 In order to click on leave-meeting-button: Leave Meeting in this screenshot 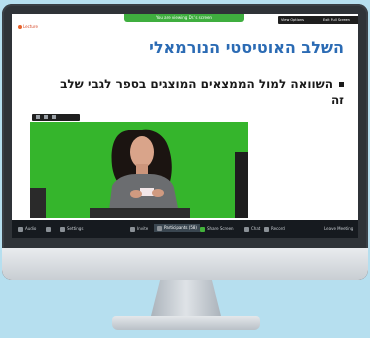, I will do `click(338, 228)`.